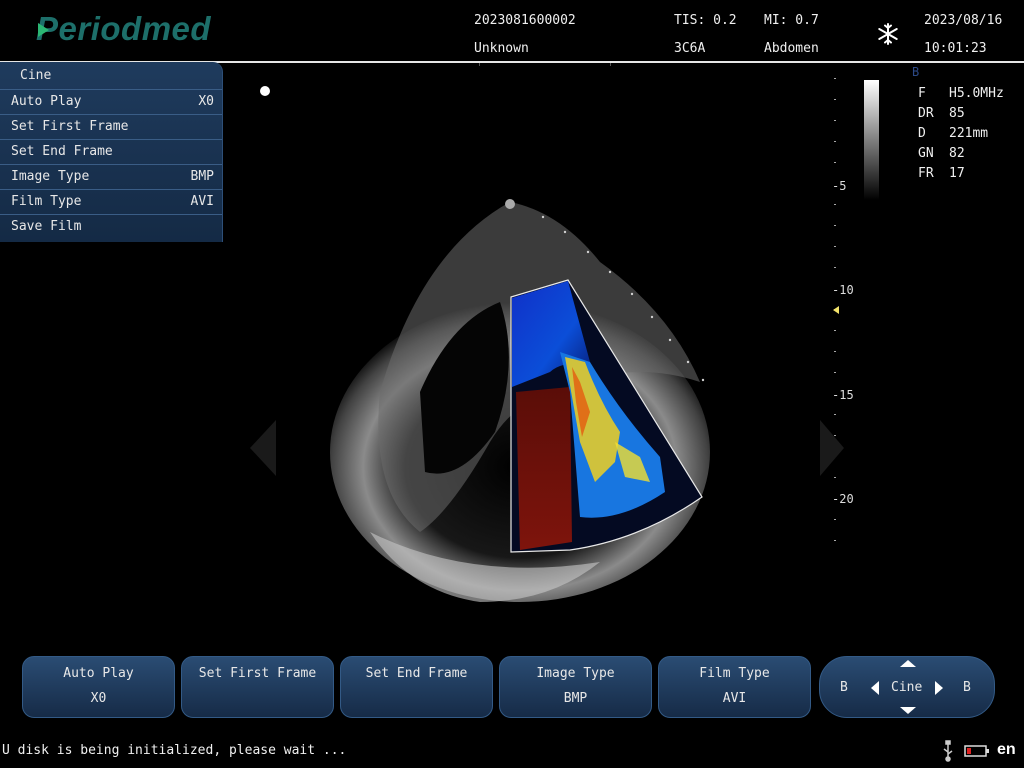 The width and height of the screenshot is (1024, 768). What do you see at coordinates (705, 20) in the screenshot?
I see `tis-value: TIS: 0.2` at bounding box center [705, 20].